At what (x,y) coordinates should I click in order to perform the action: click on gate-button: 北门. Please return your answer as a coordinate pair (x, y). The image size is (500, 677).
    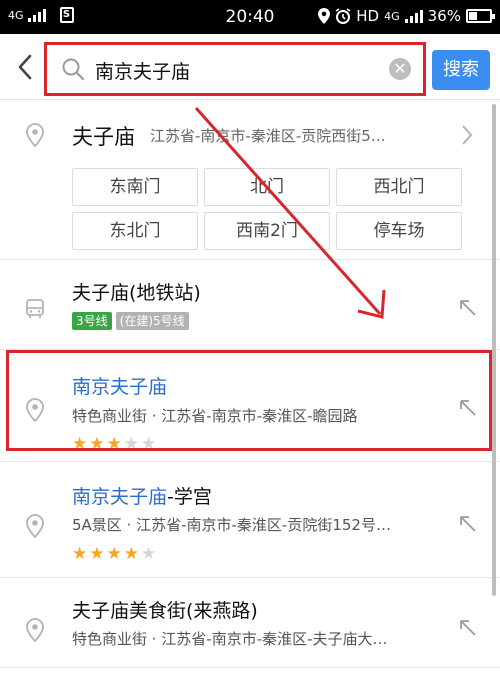
    Looking at the image, I should click on (267, 187).